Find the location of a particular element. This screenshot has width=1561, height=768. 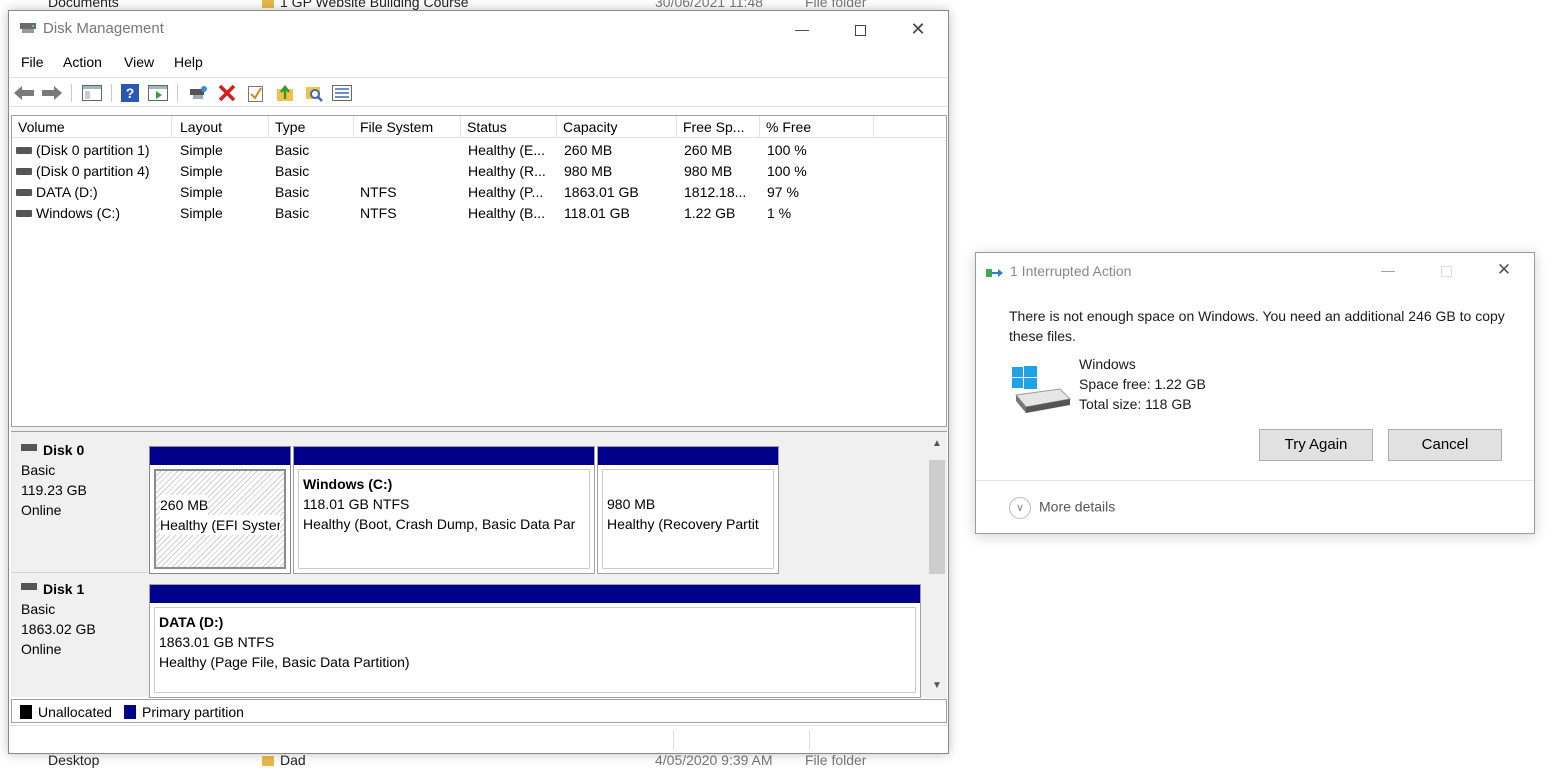

more-details-toggle: ∨ More details is located at coordinates (1062, 508).